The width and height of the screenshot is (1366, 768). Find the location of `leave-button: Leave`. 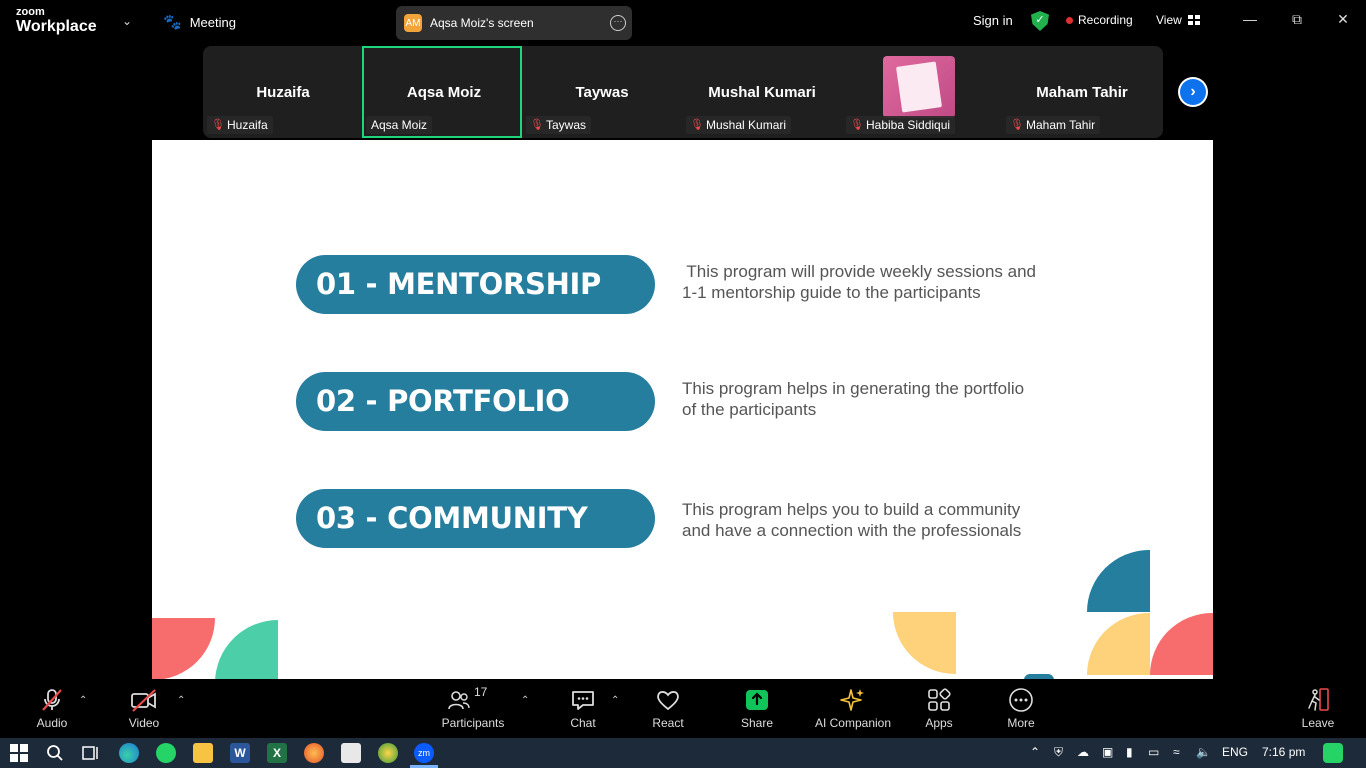

leave-button: Leave is located at coordinates (1318, 708).